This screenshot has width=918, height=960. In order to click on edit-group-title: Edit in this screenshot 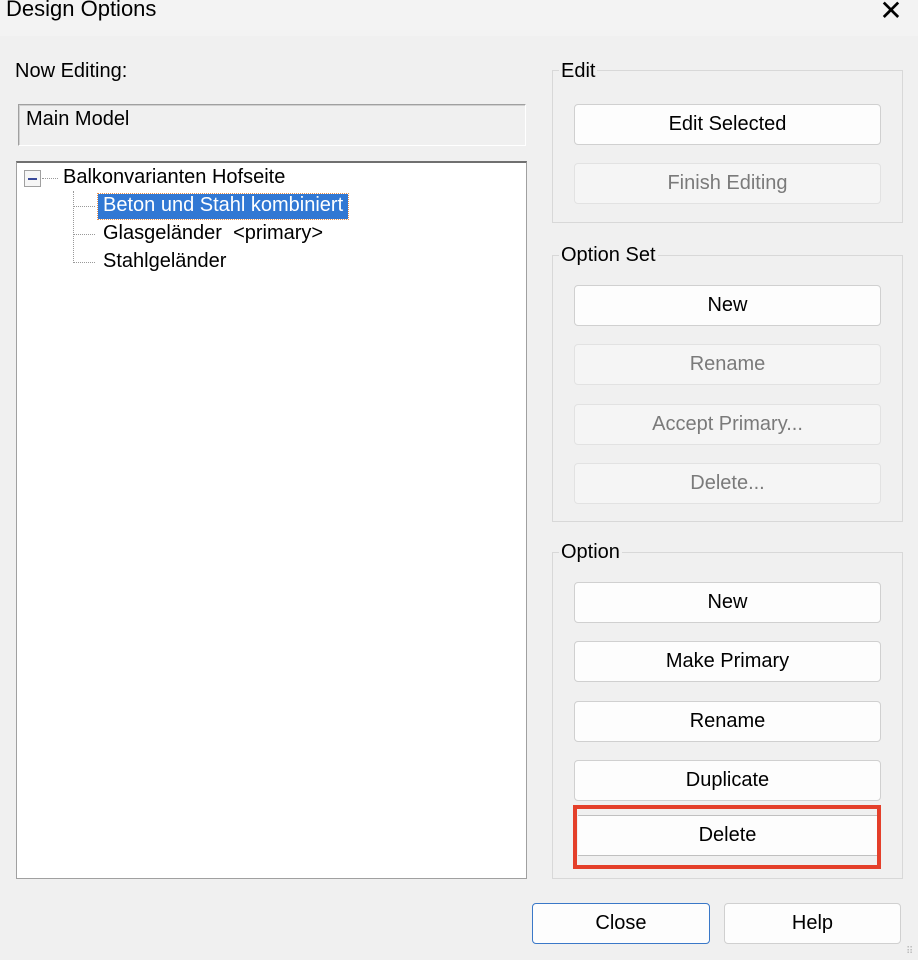, I will do `click(578, 71)`.